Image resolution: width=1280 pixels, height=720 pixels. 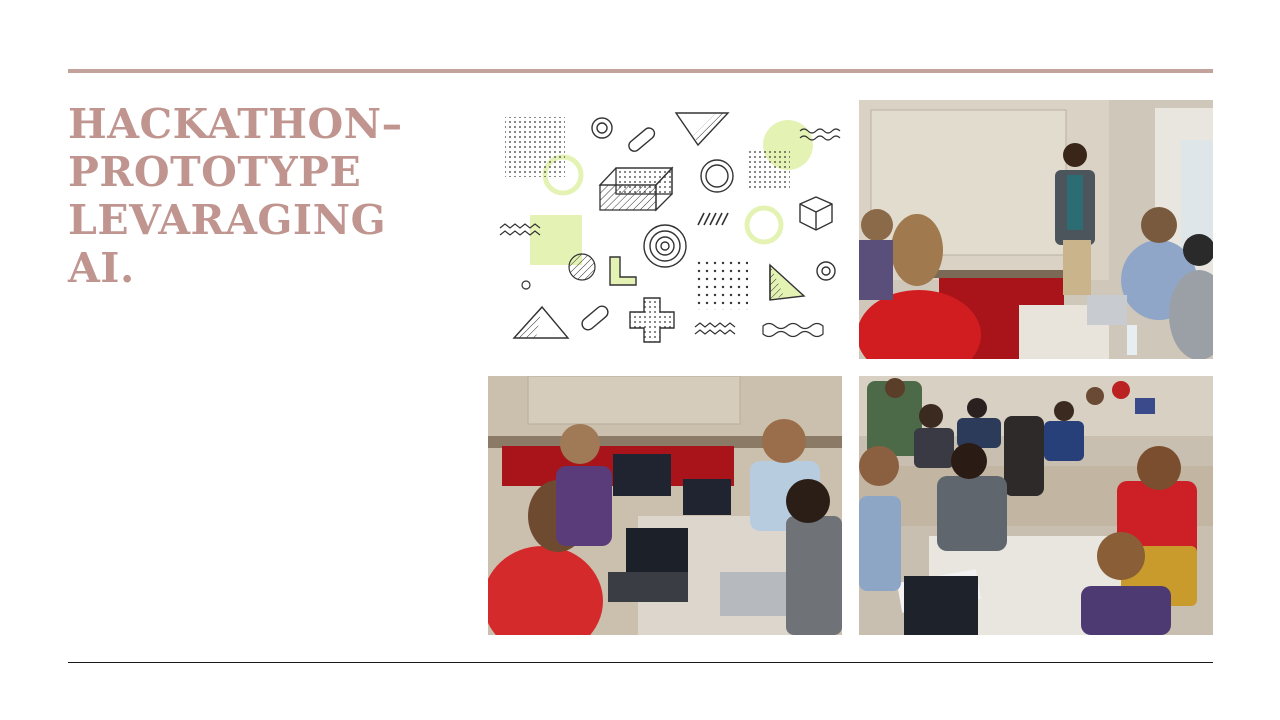 I want to click on students-with-laptops-photo, so click(x=665, y=505).